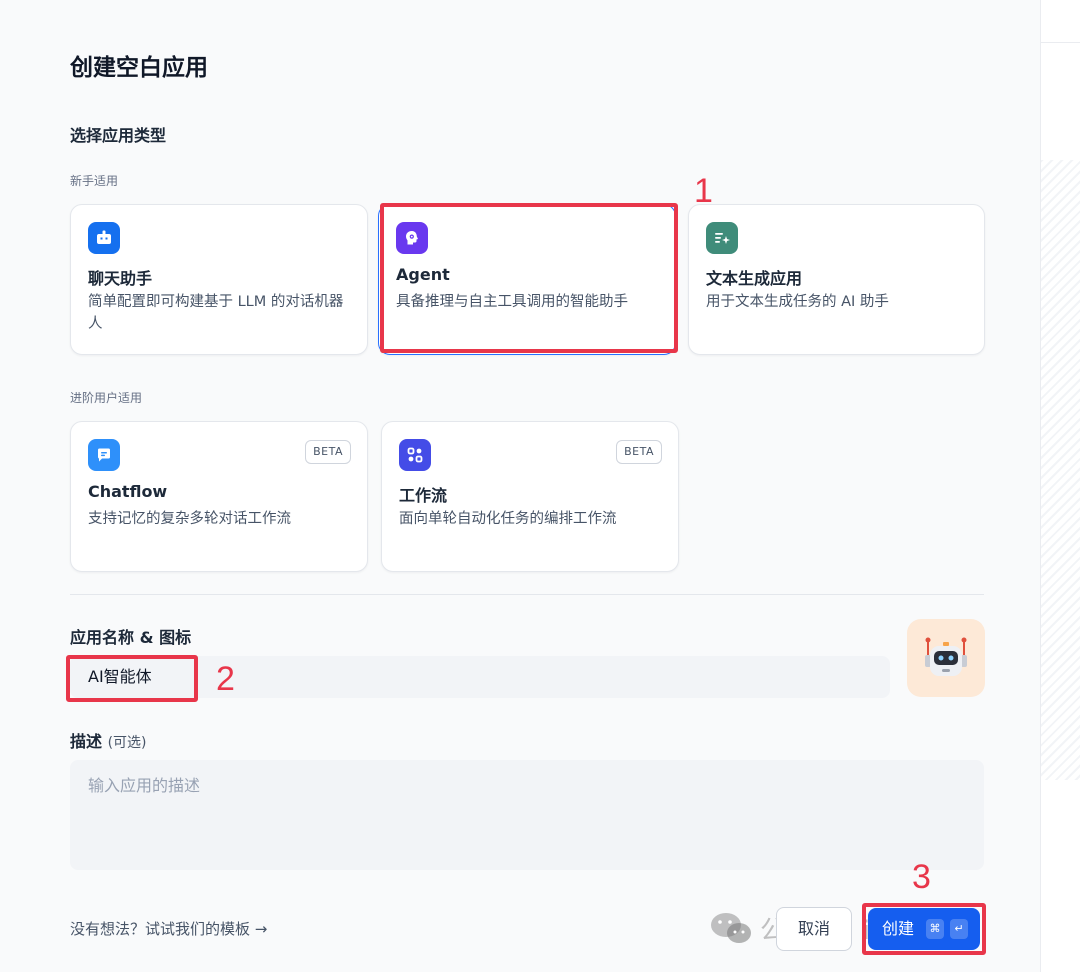 The width and height of the screenshot is (1080, 972). What do you see at coordinates (814, 929) in the screenshot?
I see `cancel-button: 取消` at bounding box center [814, 929].